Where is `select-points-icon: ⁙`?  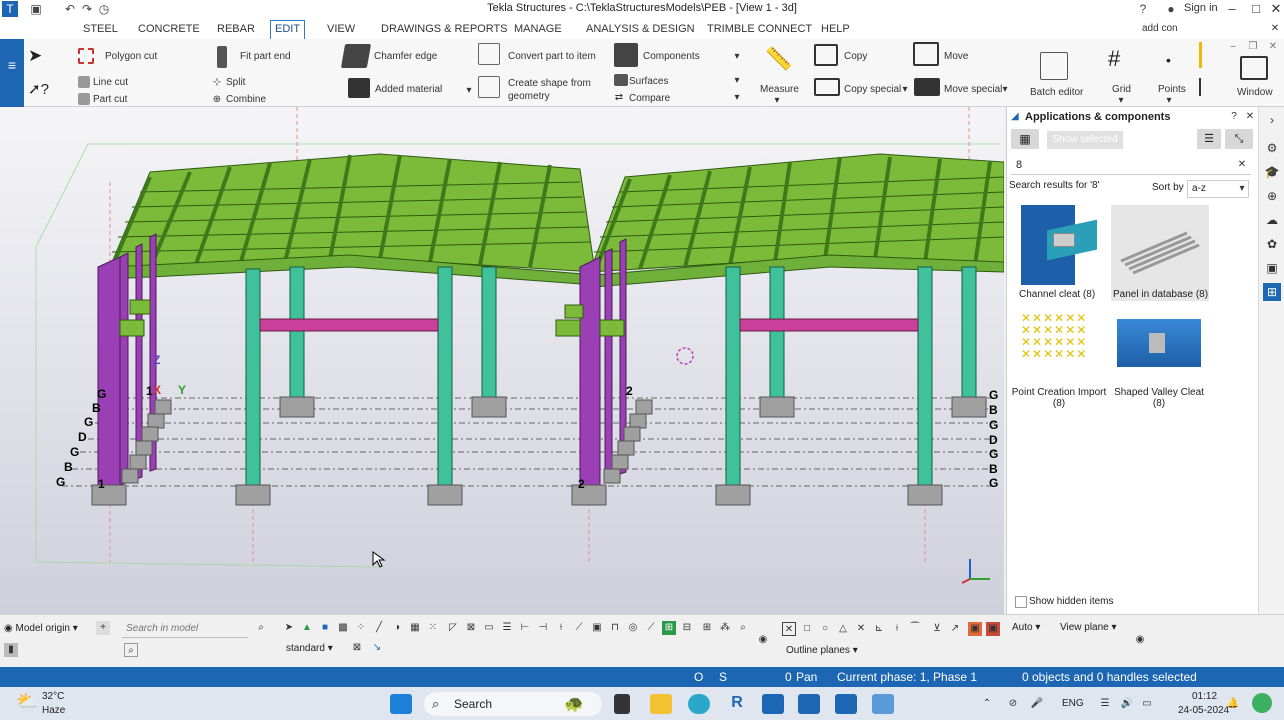
select-points-icon: ⁙ is located at coordinates (433, 628).